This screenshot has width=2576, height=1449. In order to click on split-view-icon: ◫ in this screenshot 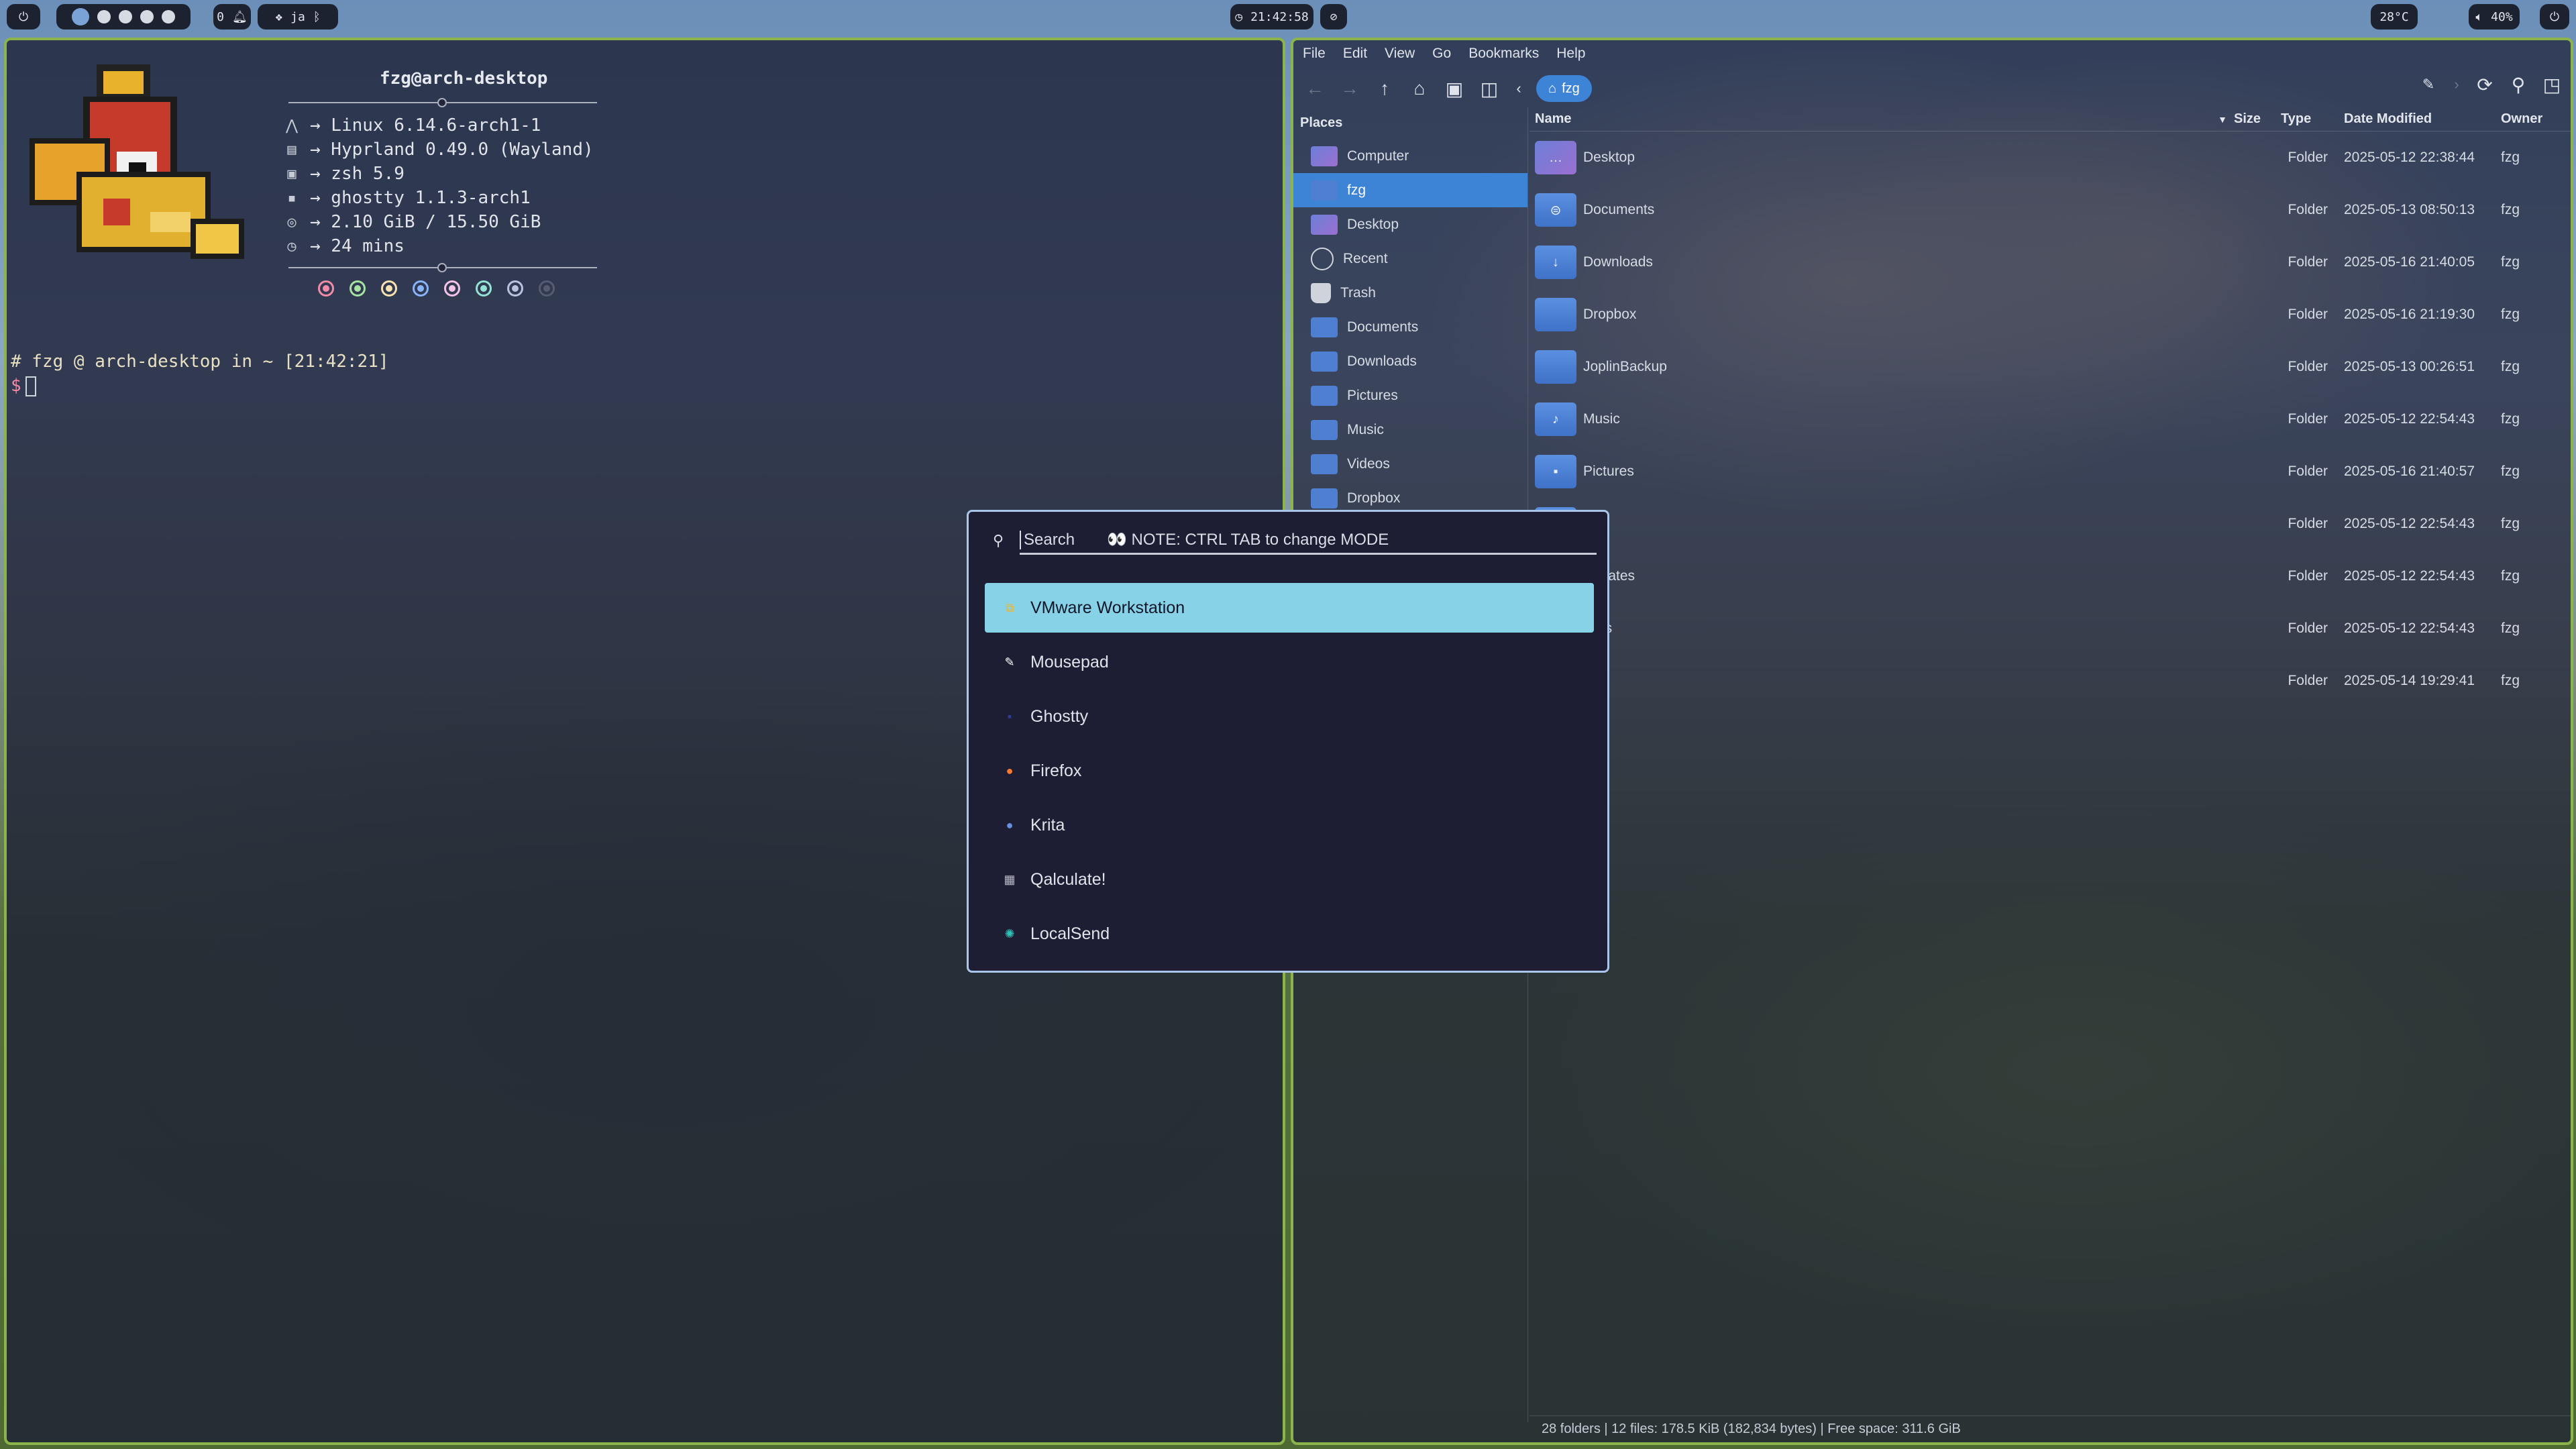, I will do `click(1489, 88)`.